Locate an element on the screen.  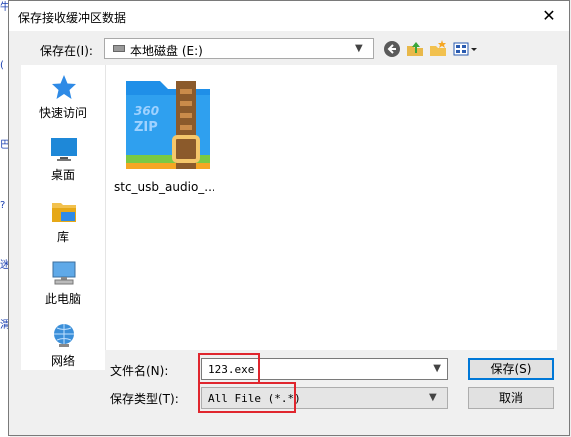
star-icon is located at coordinates (64, 87).